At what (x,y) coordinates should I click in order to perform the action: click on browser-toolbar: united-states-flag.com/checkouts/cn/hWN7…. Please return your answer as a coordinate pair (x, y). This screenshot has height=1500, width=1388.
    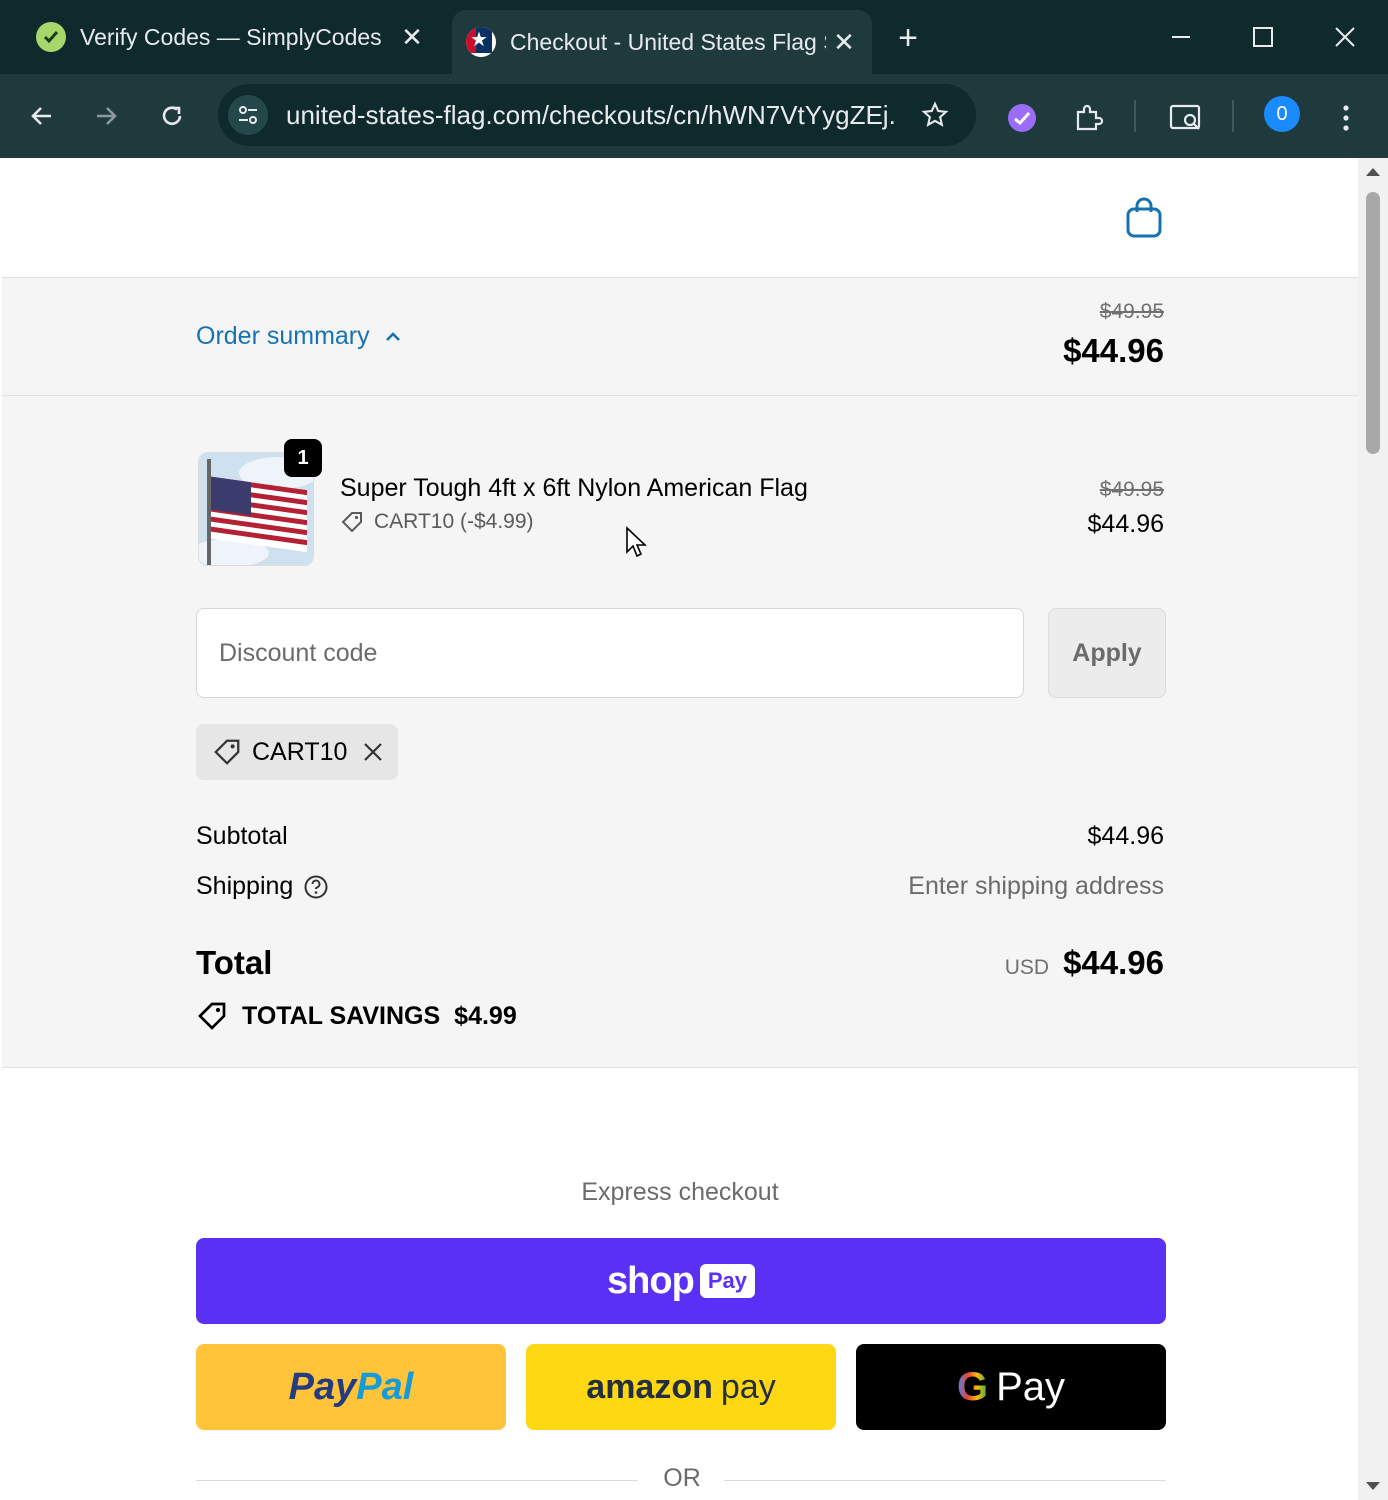
    Looking at the image, I should click on (694, 116).